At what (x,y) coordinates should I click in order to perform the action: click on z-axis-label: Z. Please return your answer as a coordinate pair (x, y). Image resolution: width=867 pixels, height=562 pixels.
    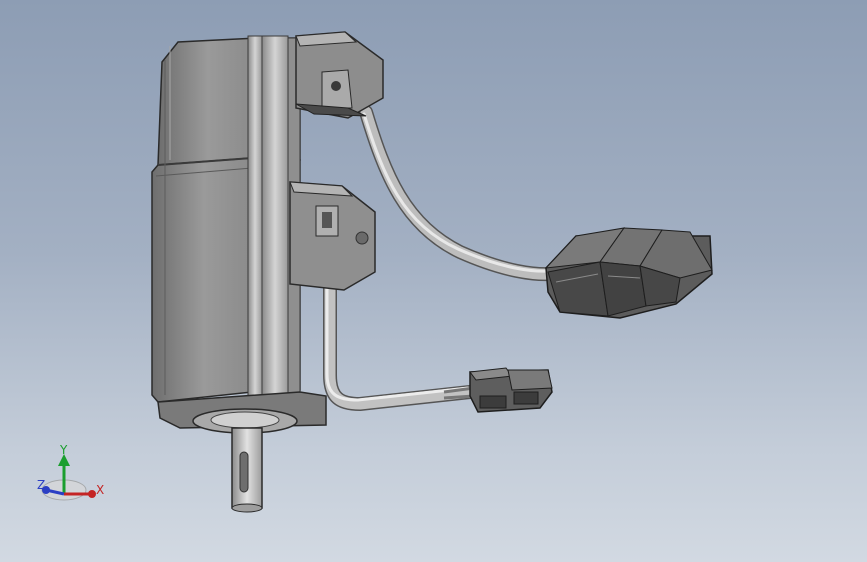
    Looking at the image, I should click on (41, 485).